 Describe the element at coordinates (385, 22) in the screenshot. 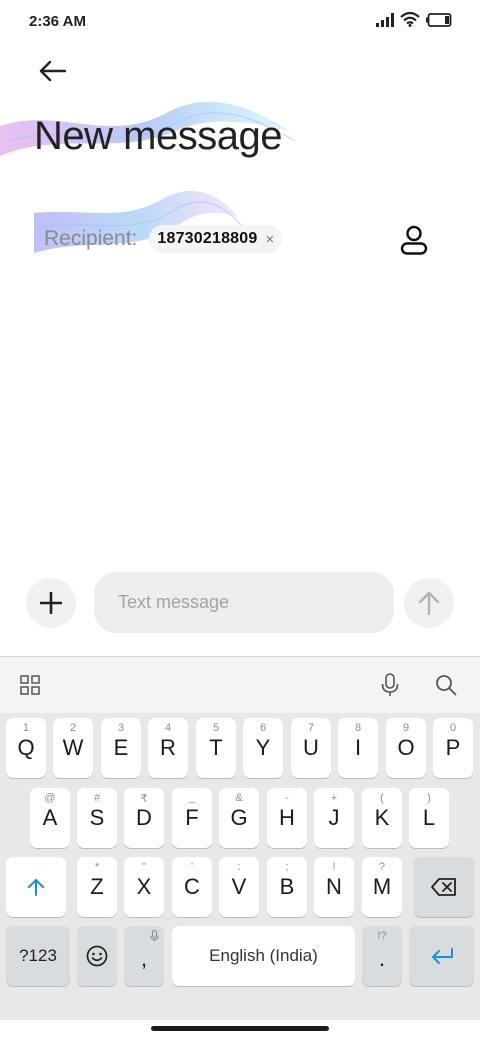

I see `signal-icon` at that location.